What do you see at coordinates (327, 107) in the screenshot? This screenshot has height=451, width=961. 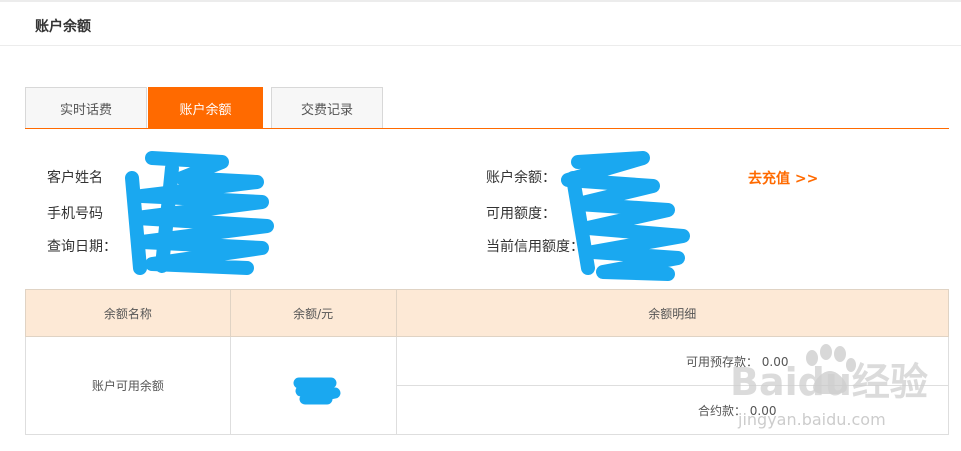 I see `tab-payment-records: 交费记录` at bounding box center [327, 107].